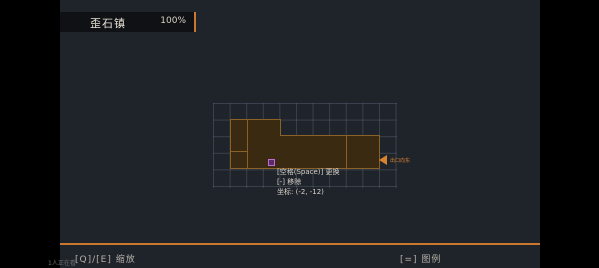 This screenshot has height=268, width=599. I want to click on legend-hint: [=] 图例, so click(420, 258).